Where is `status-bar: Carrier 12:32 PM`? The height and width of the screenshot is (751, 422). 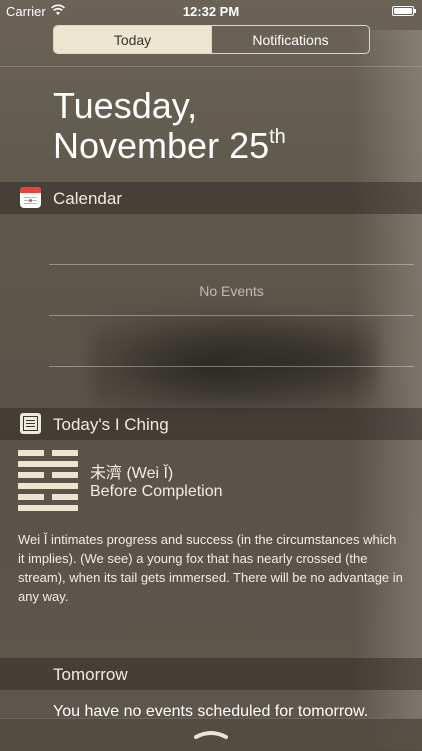
status-bar: Carrier 12:32 PM is located at coordinates (211, 11).